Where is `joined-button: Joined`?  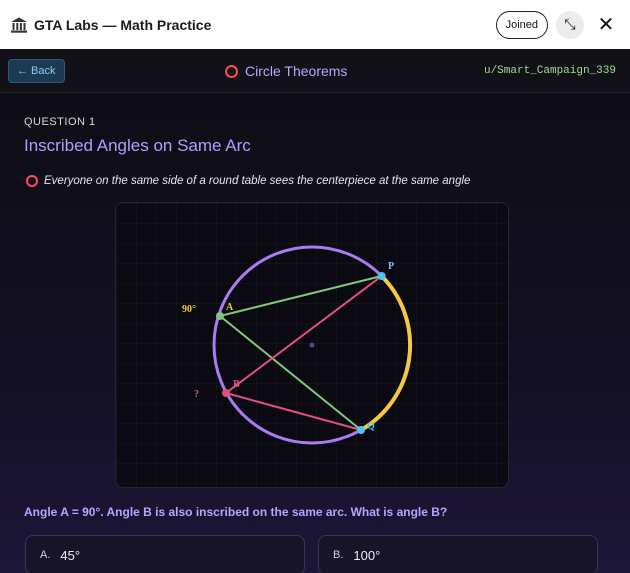
joined-button: Joined is located at coordinates (521, 24).